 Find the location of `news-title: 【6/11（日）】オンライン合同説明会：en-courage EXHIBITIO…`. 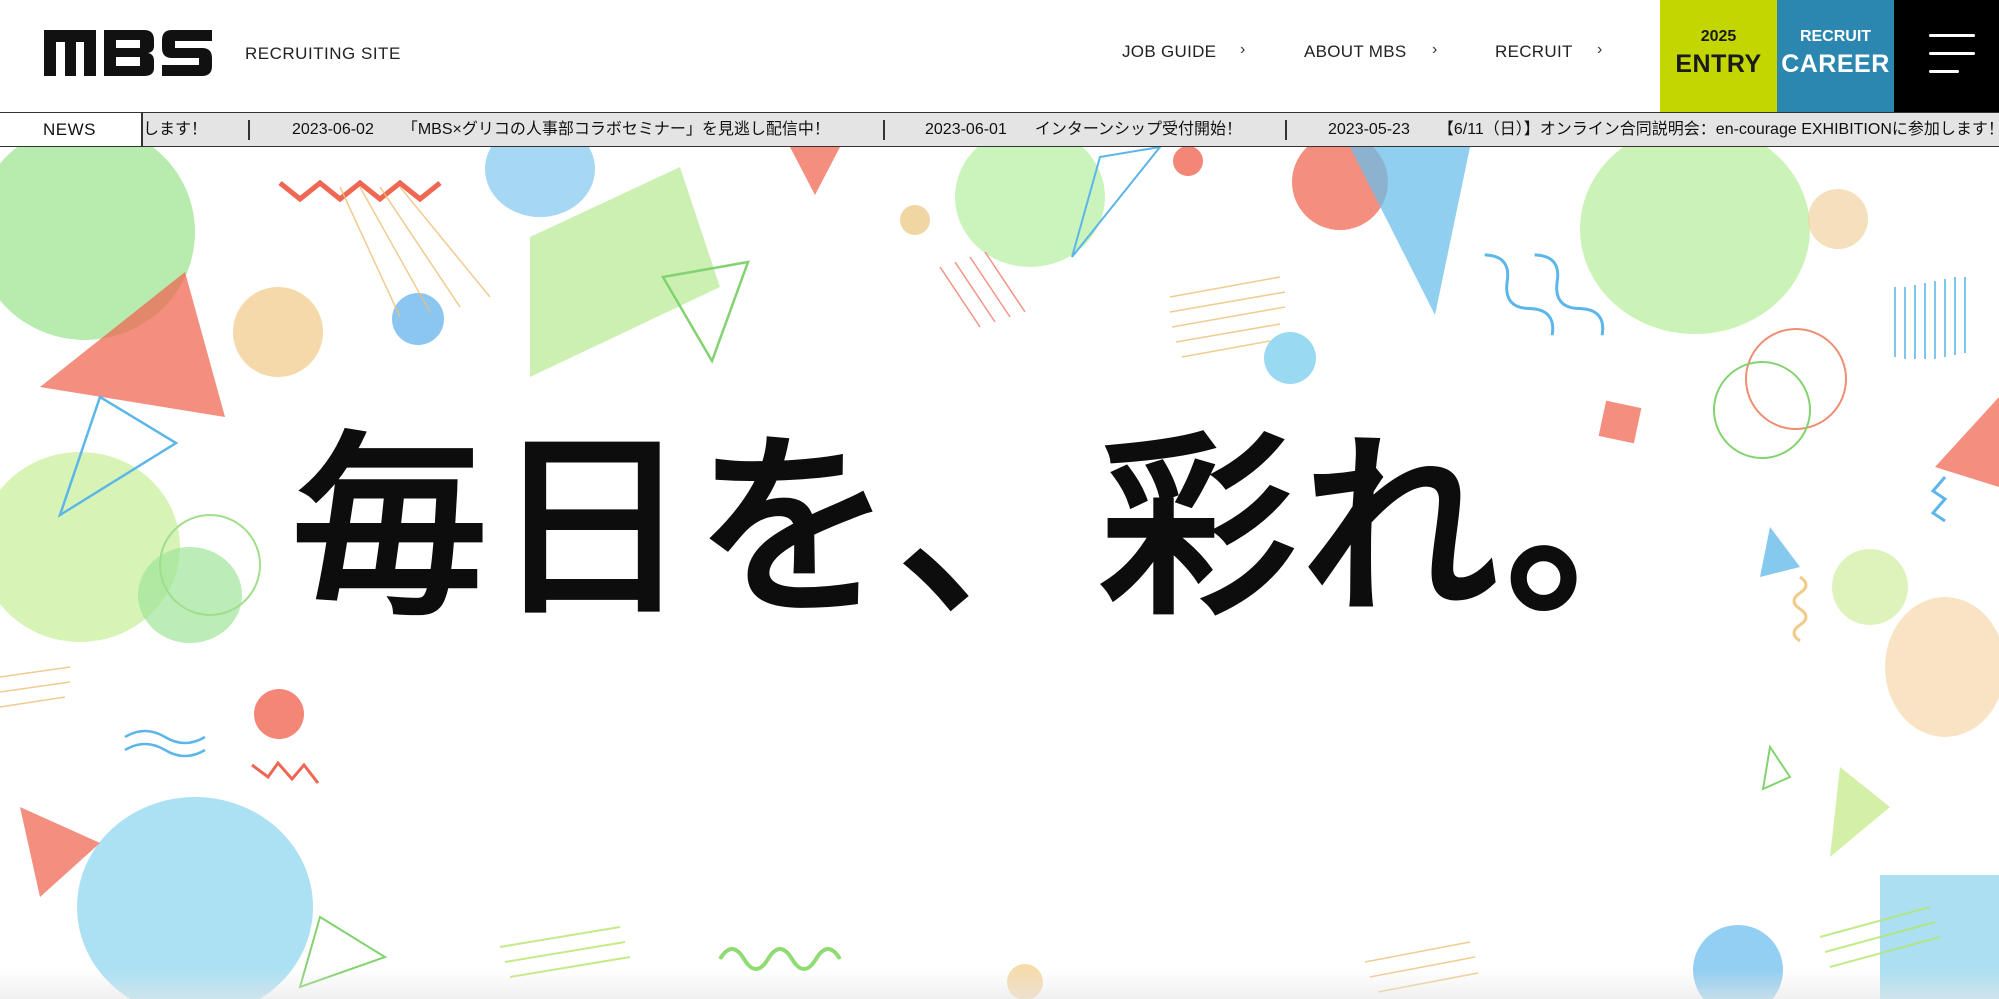

news-title: 【6/11（日）】オンライン合同説明会：en-courage EXHIBITIO… is located at coordinates (1718, 129).